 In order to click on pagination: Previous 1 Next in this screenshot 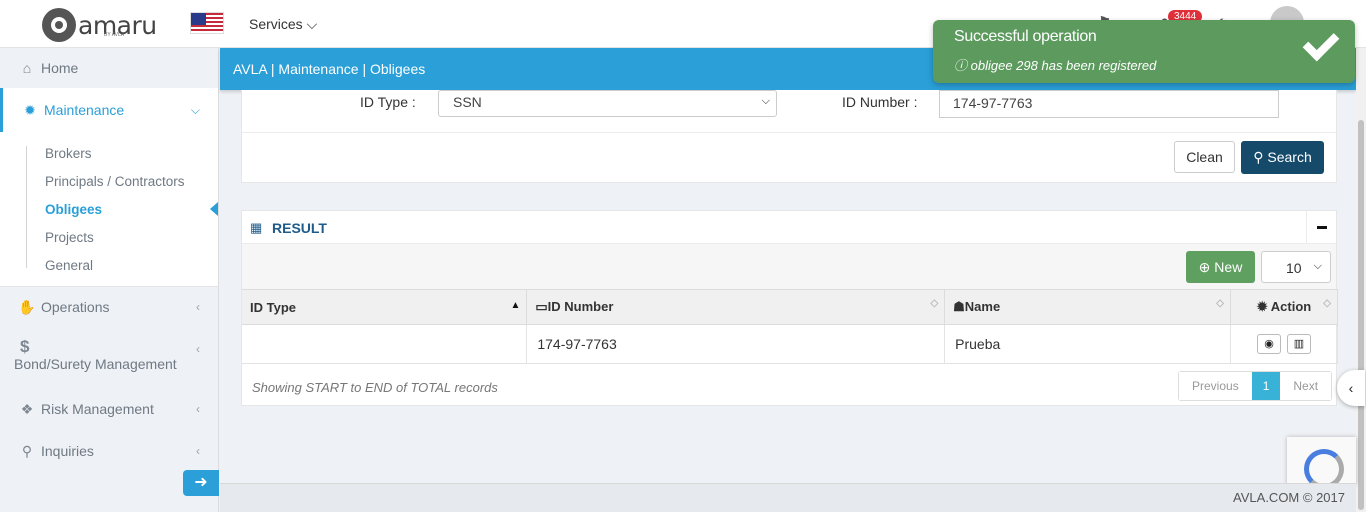, I will do `click(1255, 386)`.